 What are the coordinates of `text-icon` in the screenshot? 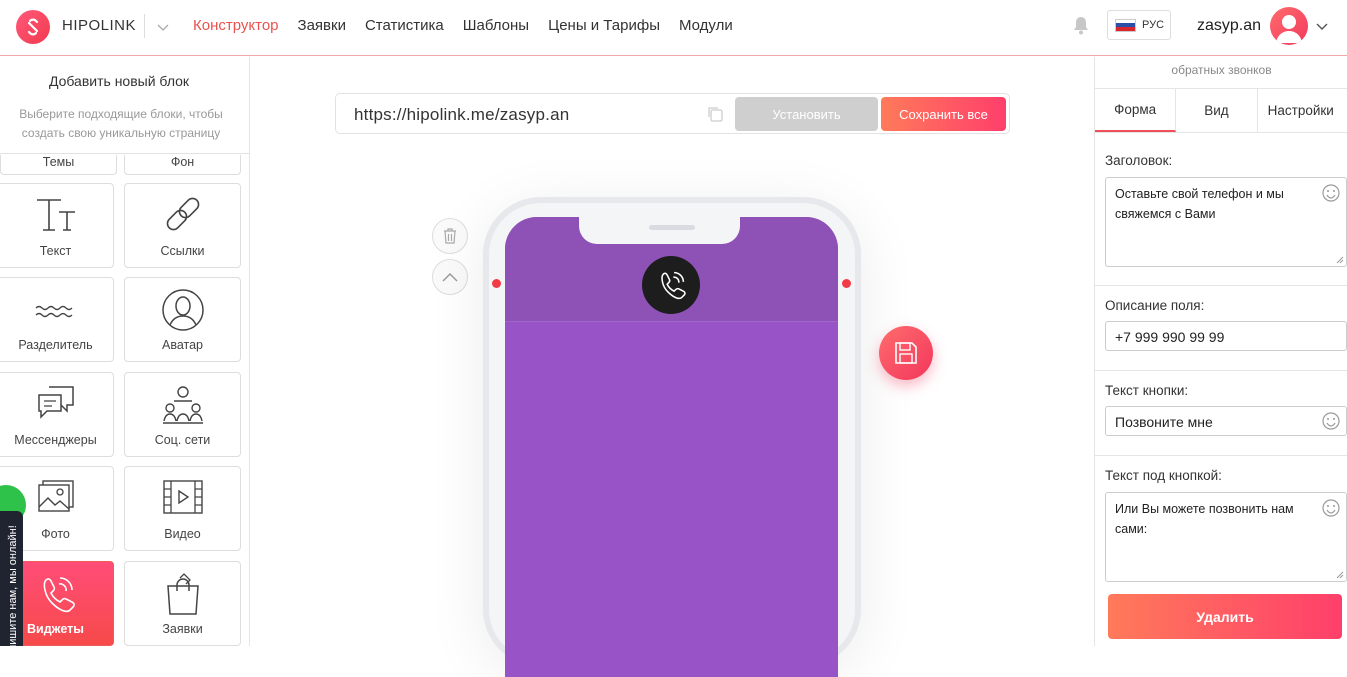 It's located at (55, 215).